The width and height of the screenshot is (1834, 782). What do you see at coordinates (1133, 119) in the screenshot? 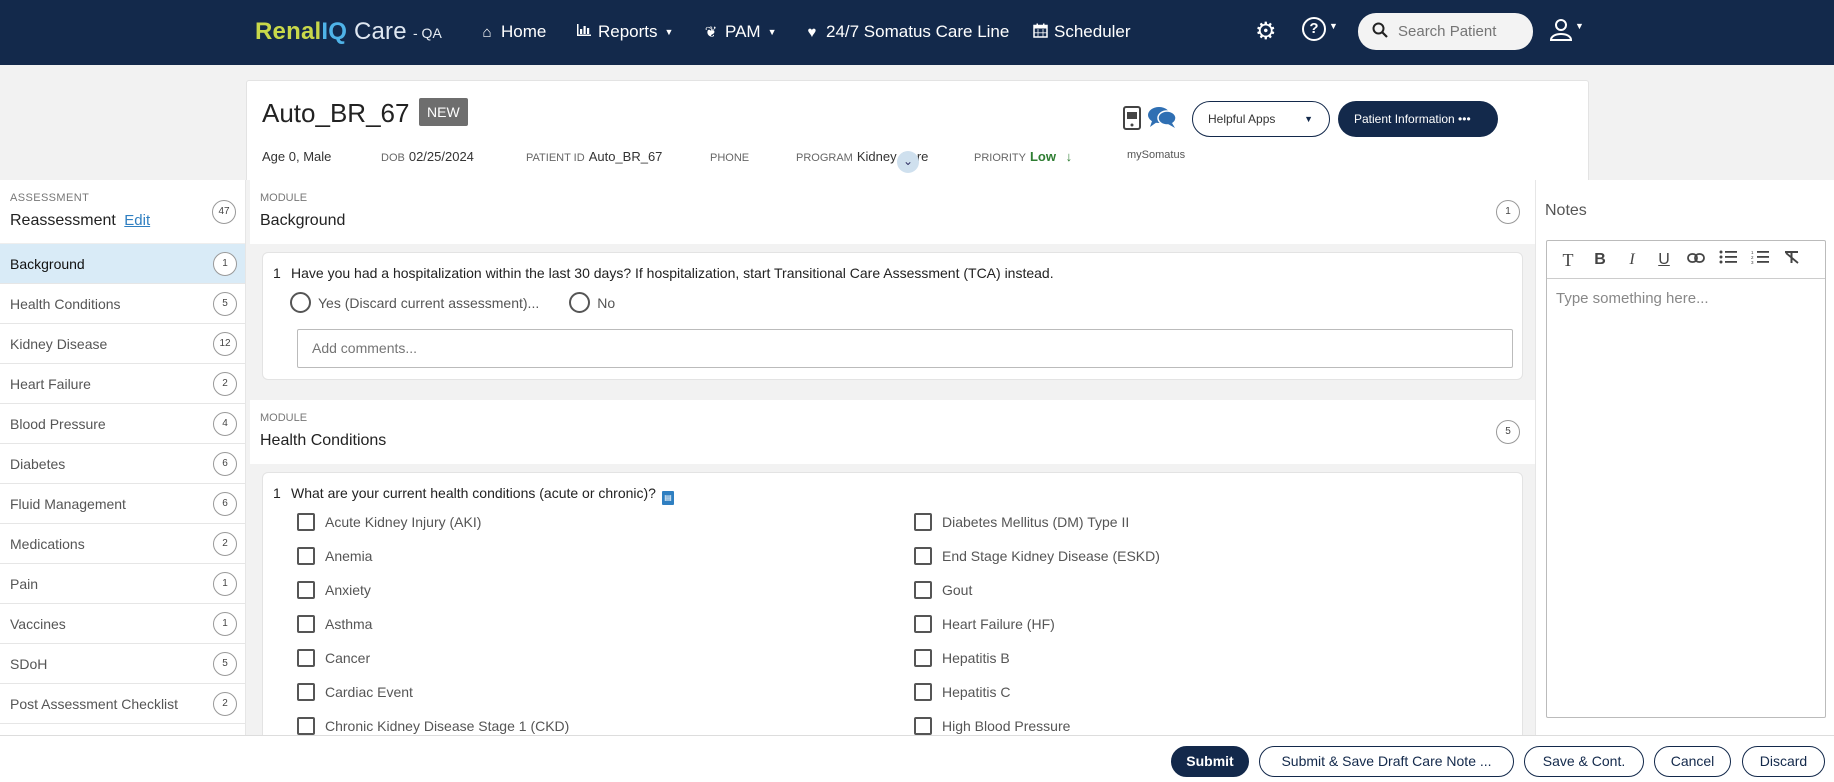
I see `device-sms-icon` at bounding box center [1133, 119].